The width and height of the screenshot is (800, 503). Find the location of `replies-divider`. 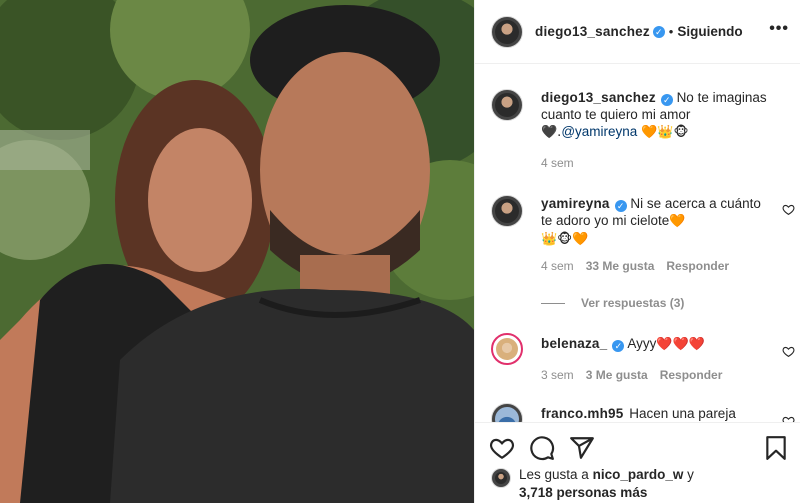

replies-divider is located at coordinates (553, 303).